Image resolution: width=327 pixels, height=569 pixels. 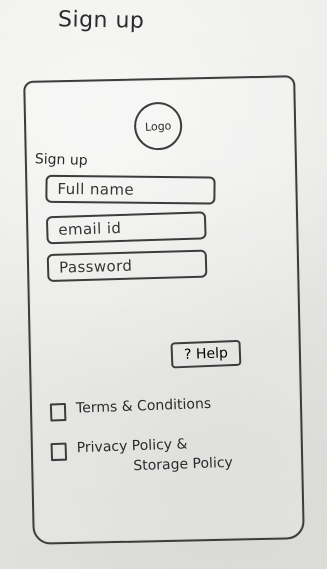 I want to click on terms-checkbox-row: Terms & Conditions, so click(x=130, y=408).